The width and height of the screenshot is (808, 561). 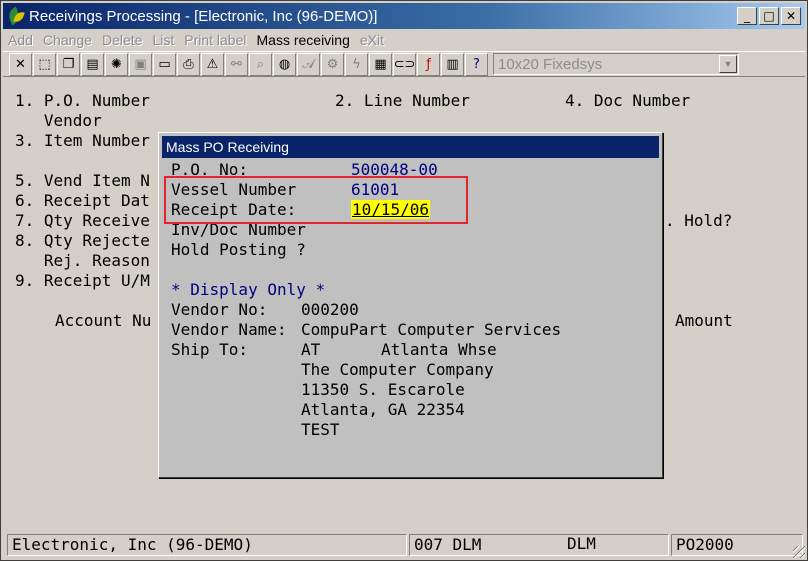 I want to click on status-program: PO2000, so click(x=737, y=545).